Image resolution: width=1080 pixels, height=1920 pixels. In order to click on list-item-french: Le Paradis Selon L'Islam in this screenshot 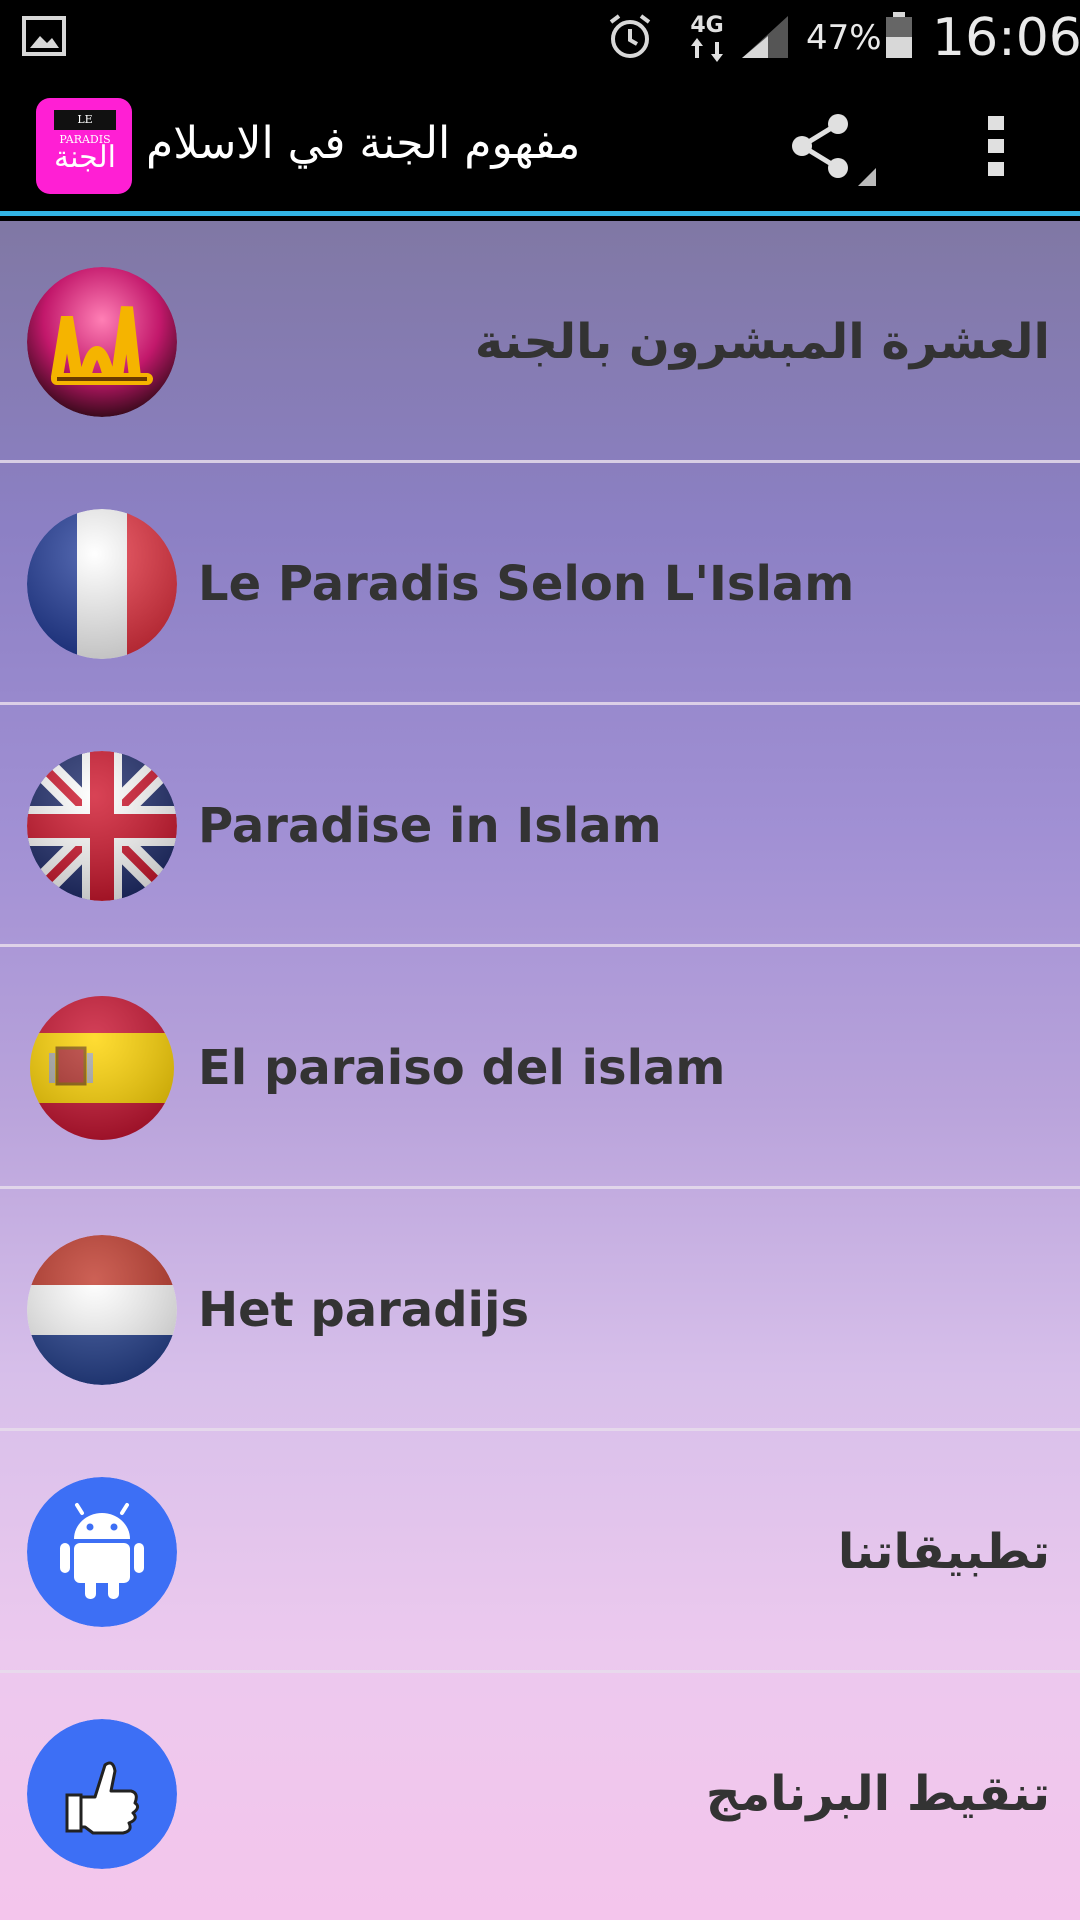, I will do `click(540, 584)`.